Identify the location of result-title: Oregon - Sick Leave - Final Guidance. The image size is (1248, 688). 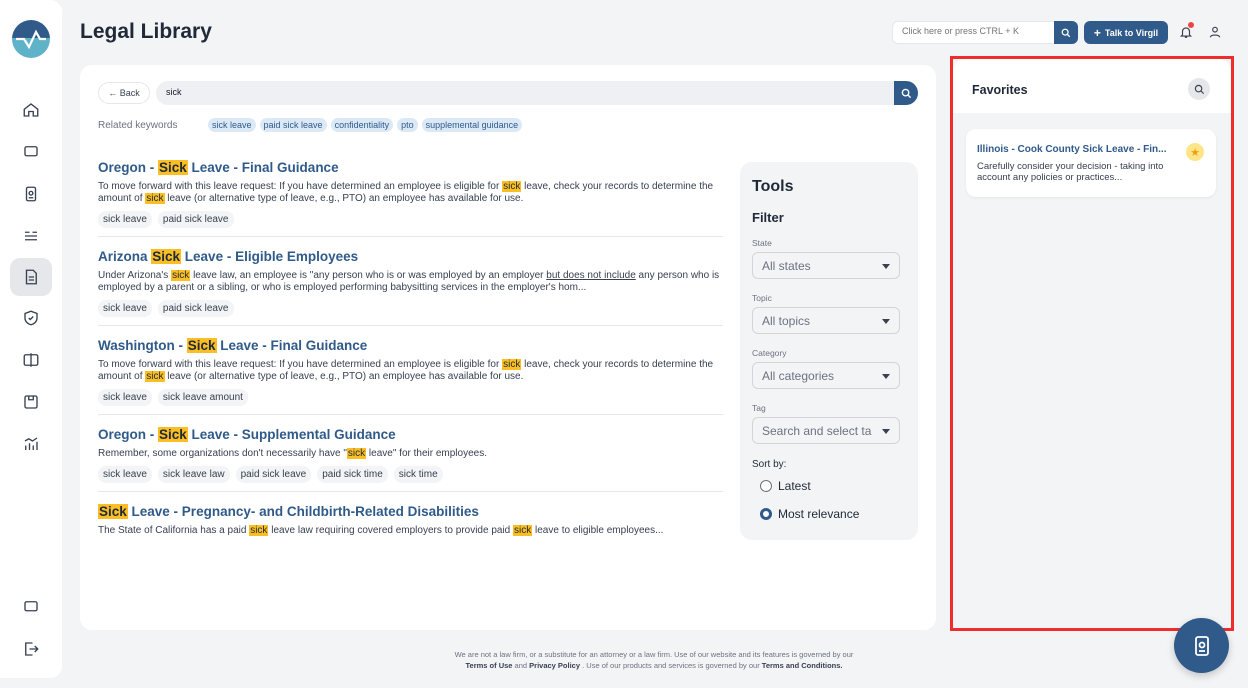
(410, 167).